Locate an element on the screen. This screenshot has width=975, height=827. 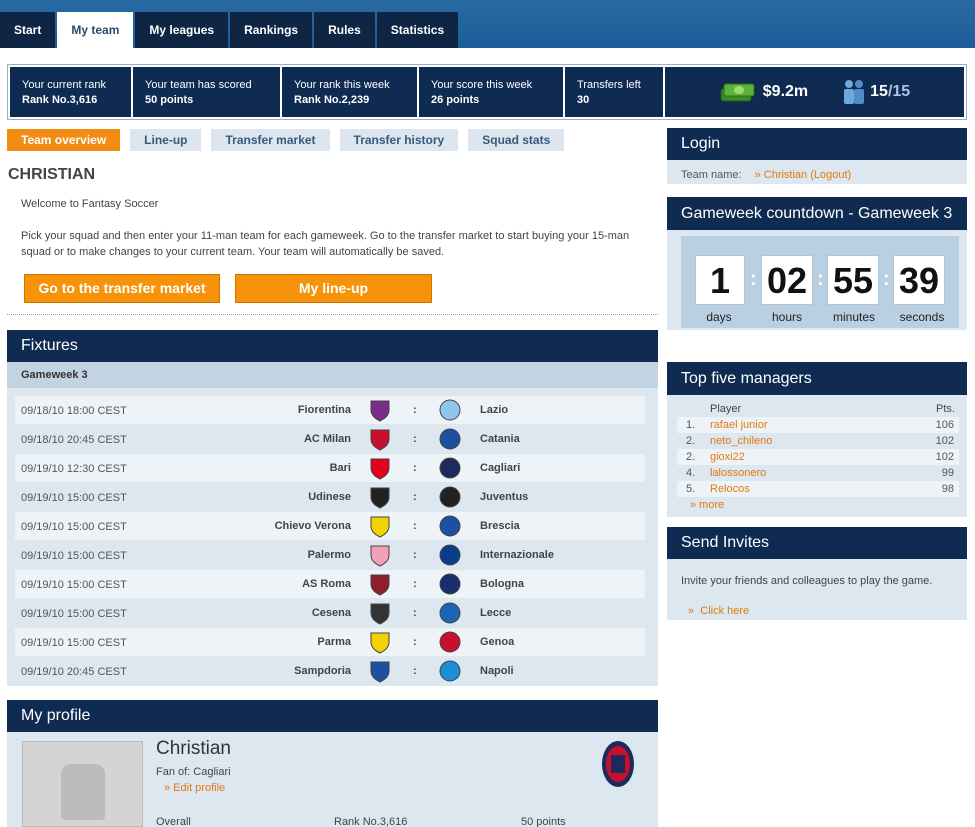
nav-tab-start: Start is located at coordinates (28, 30).